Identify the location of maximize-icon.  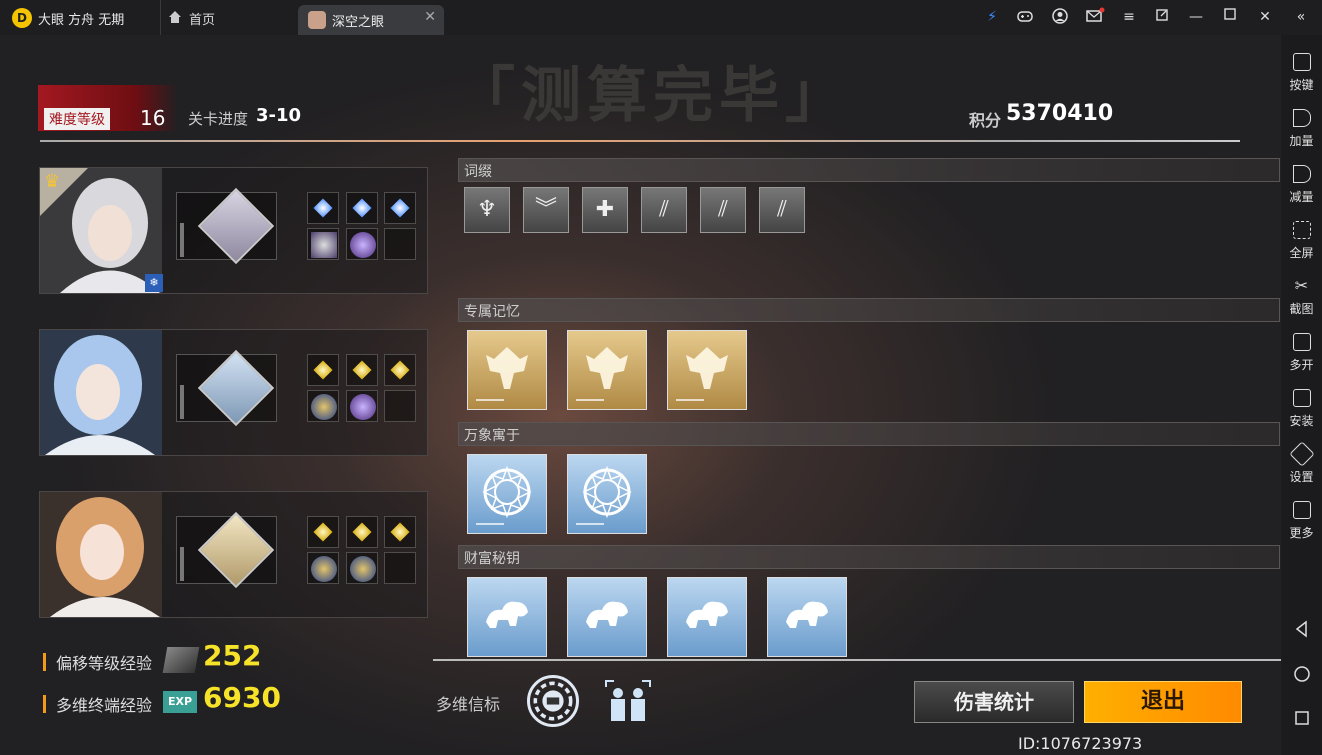
(1230, 17).